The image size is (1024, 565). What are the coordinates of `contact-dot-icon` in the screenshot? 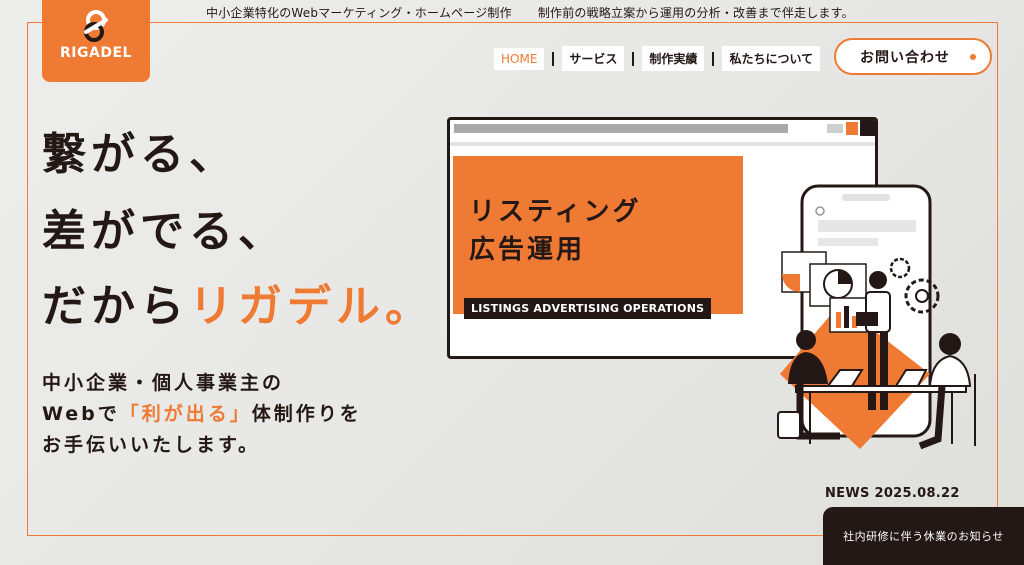 It's located at (973, 57).